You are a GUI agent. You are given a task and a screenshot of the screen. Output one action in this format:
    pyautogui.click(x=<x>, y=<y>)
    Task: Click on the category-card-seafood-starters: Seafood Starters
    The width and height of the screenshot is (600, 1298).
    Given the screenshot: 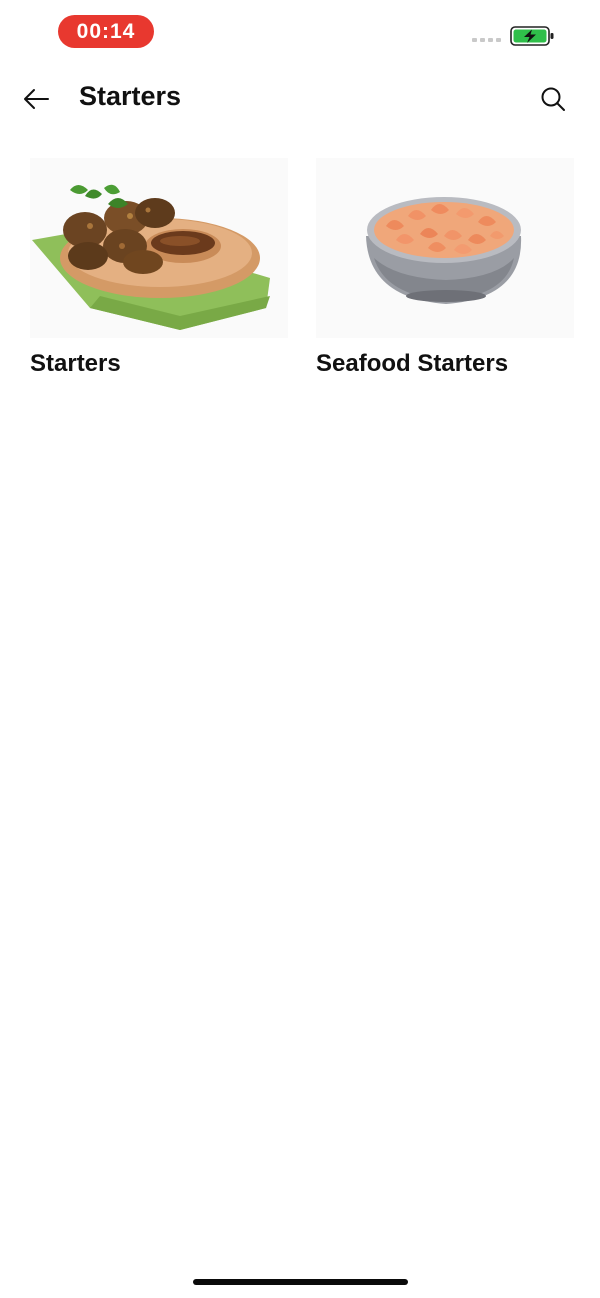 What is the action you would take?
    pyautogui.click(x=446, y=268)
    